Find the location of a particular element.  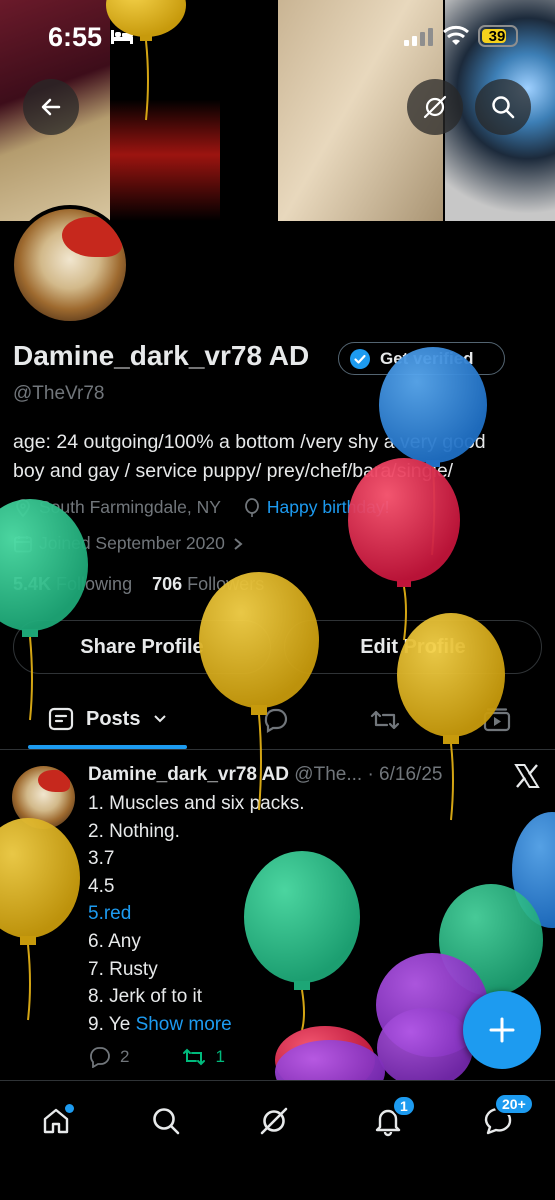

profile-tabs: Posts is located at coordinates (277, 720).